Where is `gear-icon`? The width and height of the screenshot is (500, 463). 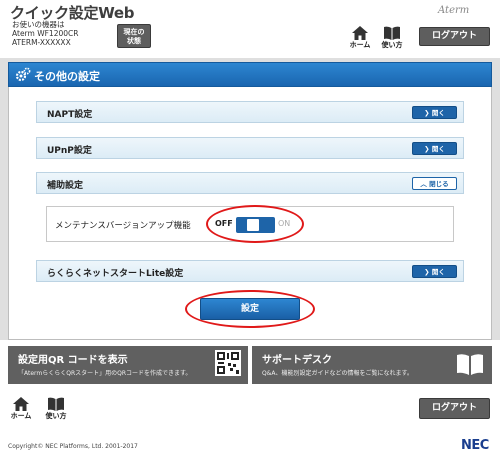
gear-icon is located at coordinates (23, 74).